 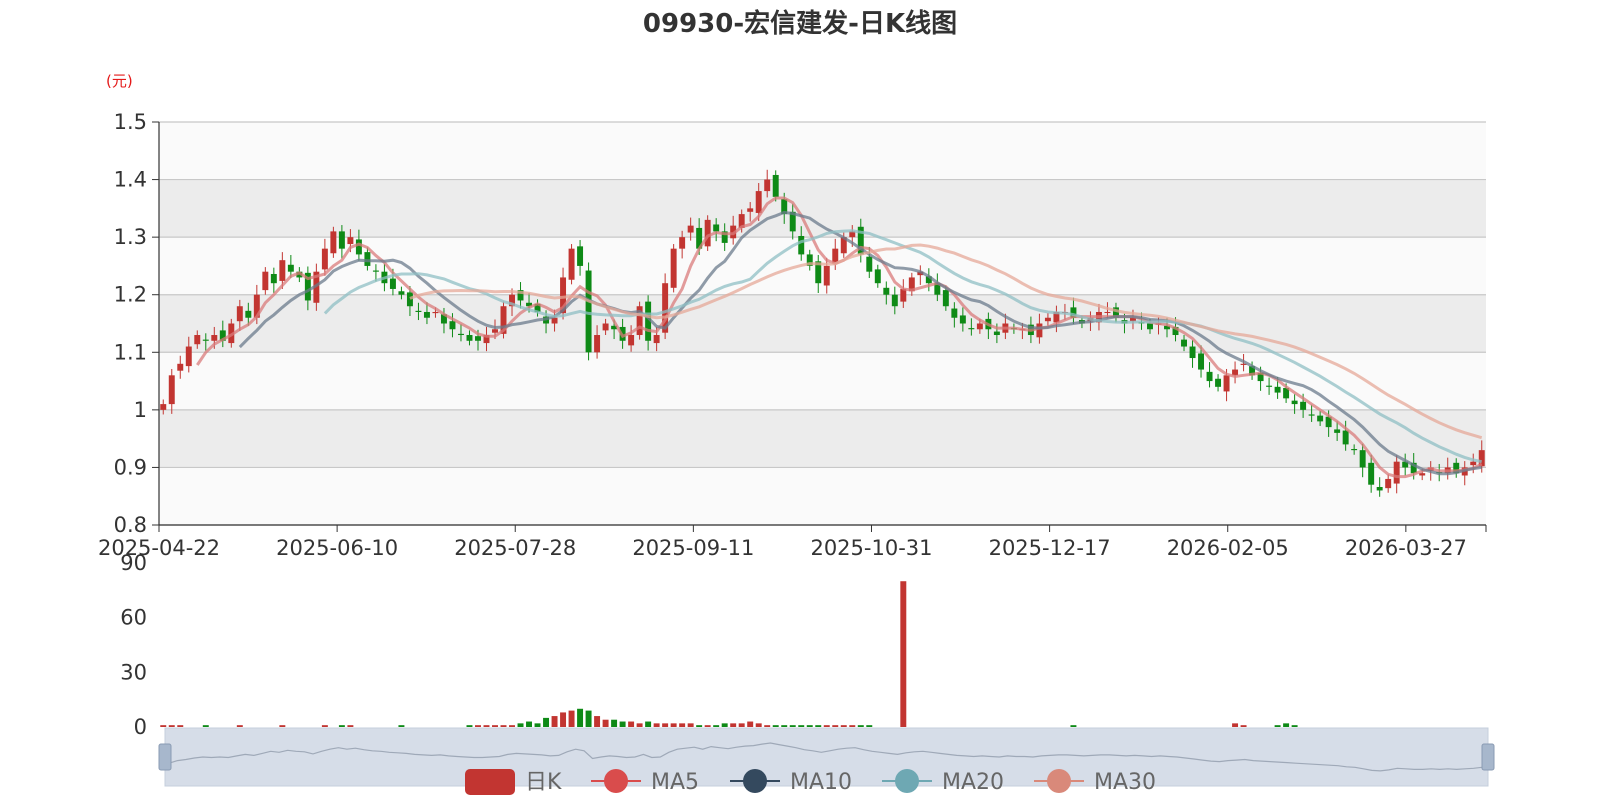 I want to click on price-tick-label: 1.1, so click(x=130, y=352).